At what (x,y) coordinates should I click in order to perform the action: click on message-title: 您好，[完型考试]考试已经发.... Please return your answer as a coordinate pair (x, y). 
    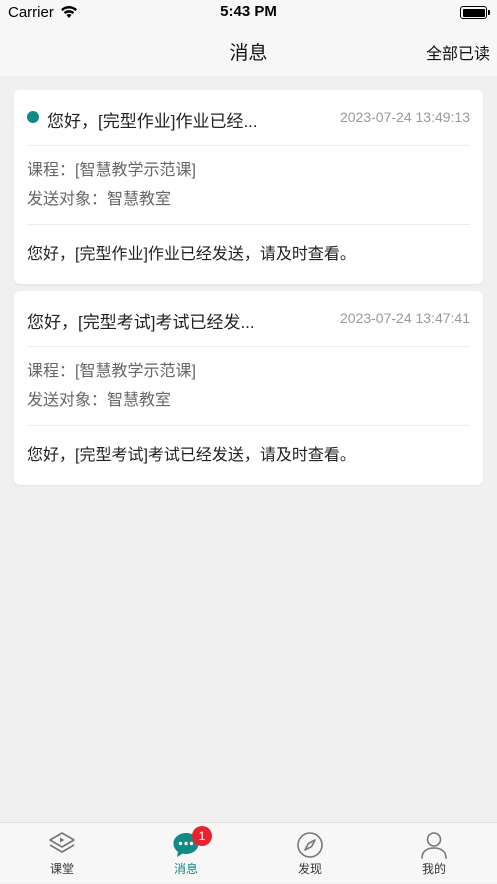
    Looking at the image, I should click on (141, 322).